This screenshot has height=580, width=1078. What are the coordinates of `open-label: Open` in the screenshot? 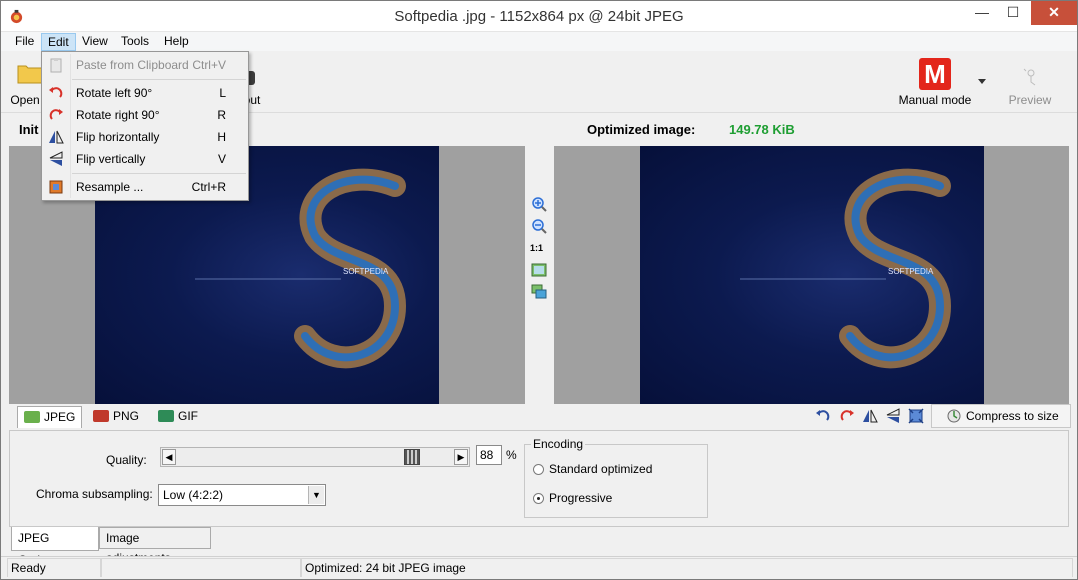 It's located at (25, 100).